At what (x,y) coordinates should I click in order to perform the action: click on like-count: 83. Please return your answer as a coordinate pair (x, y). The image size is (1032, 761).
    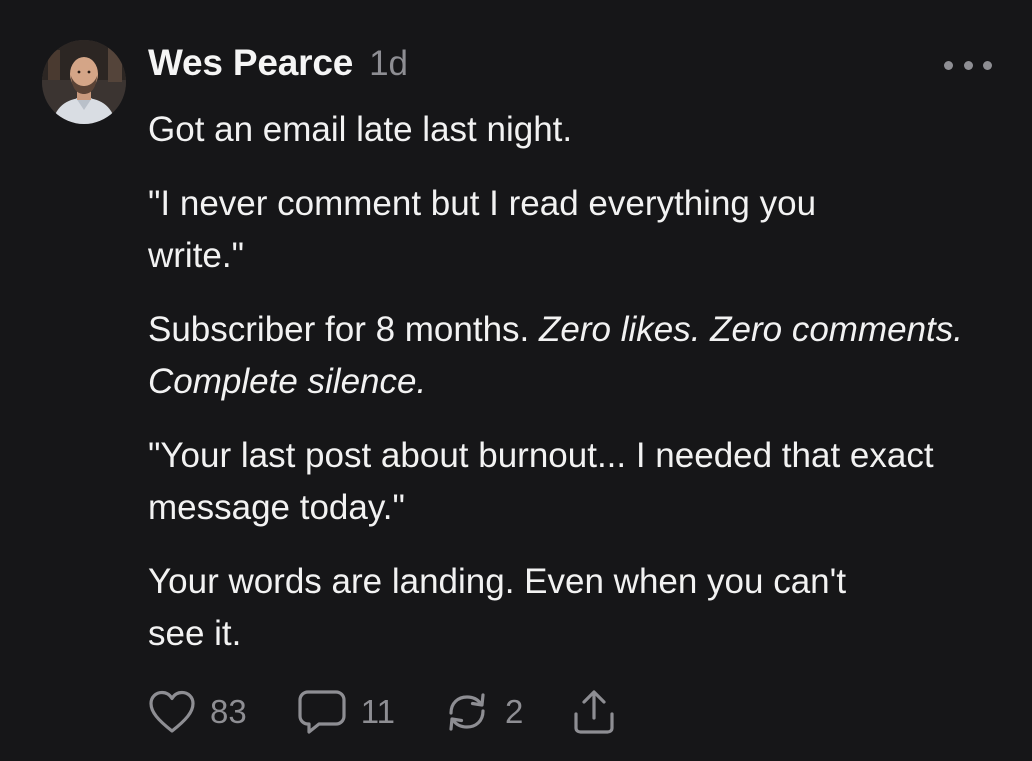
    Looking at the image, I should click on (228, 711).